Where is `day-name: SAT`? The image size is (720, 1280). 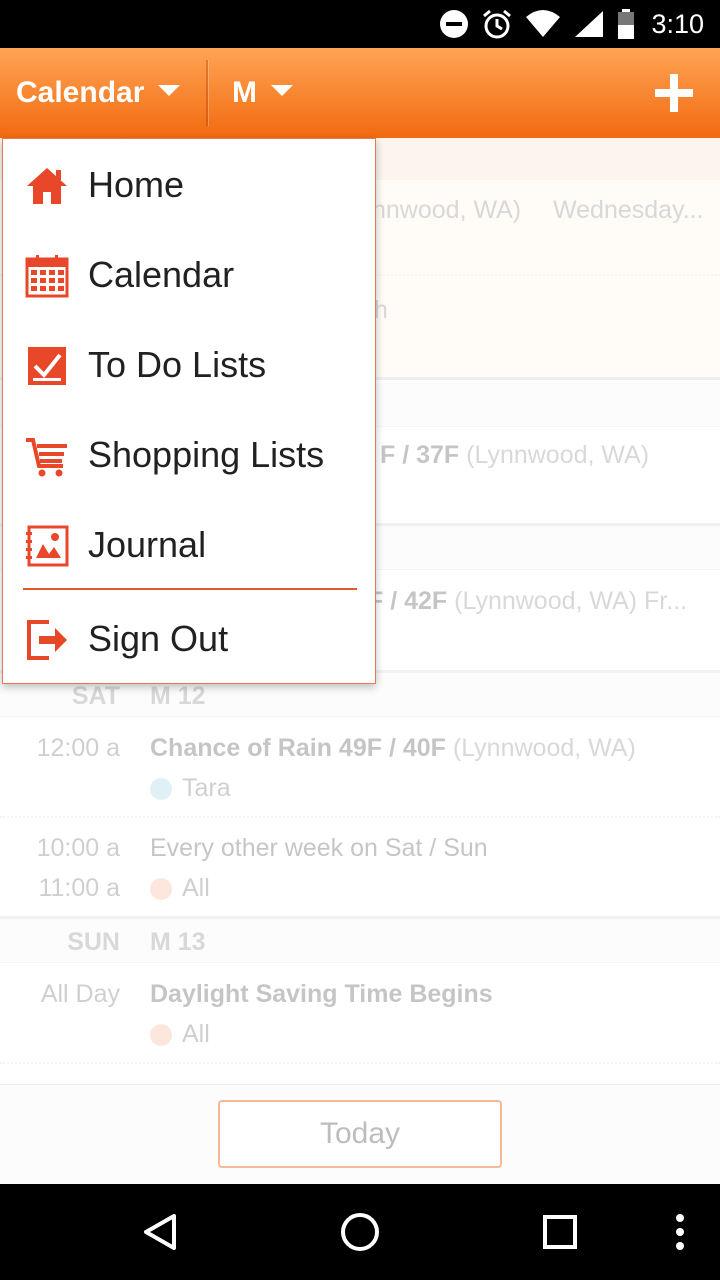 day-name: SAT is located at coordinates (95, 696).